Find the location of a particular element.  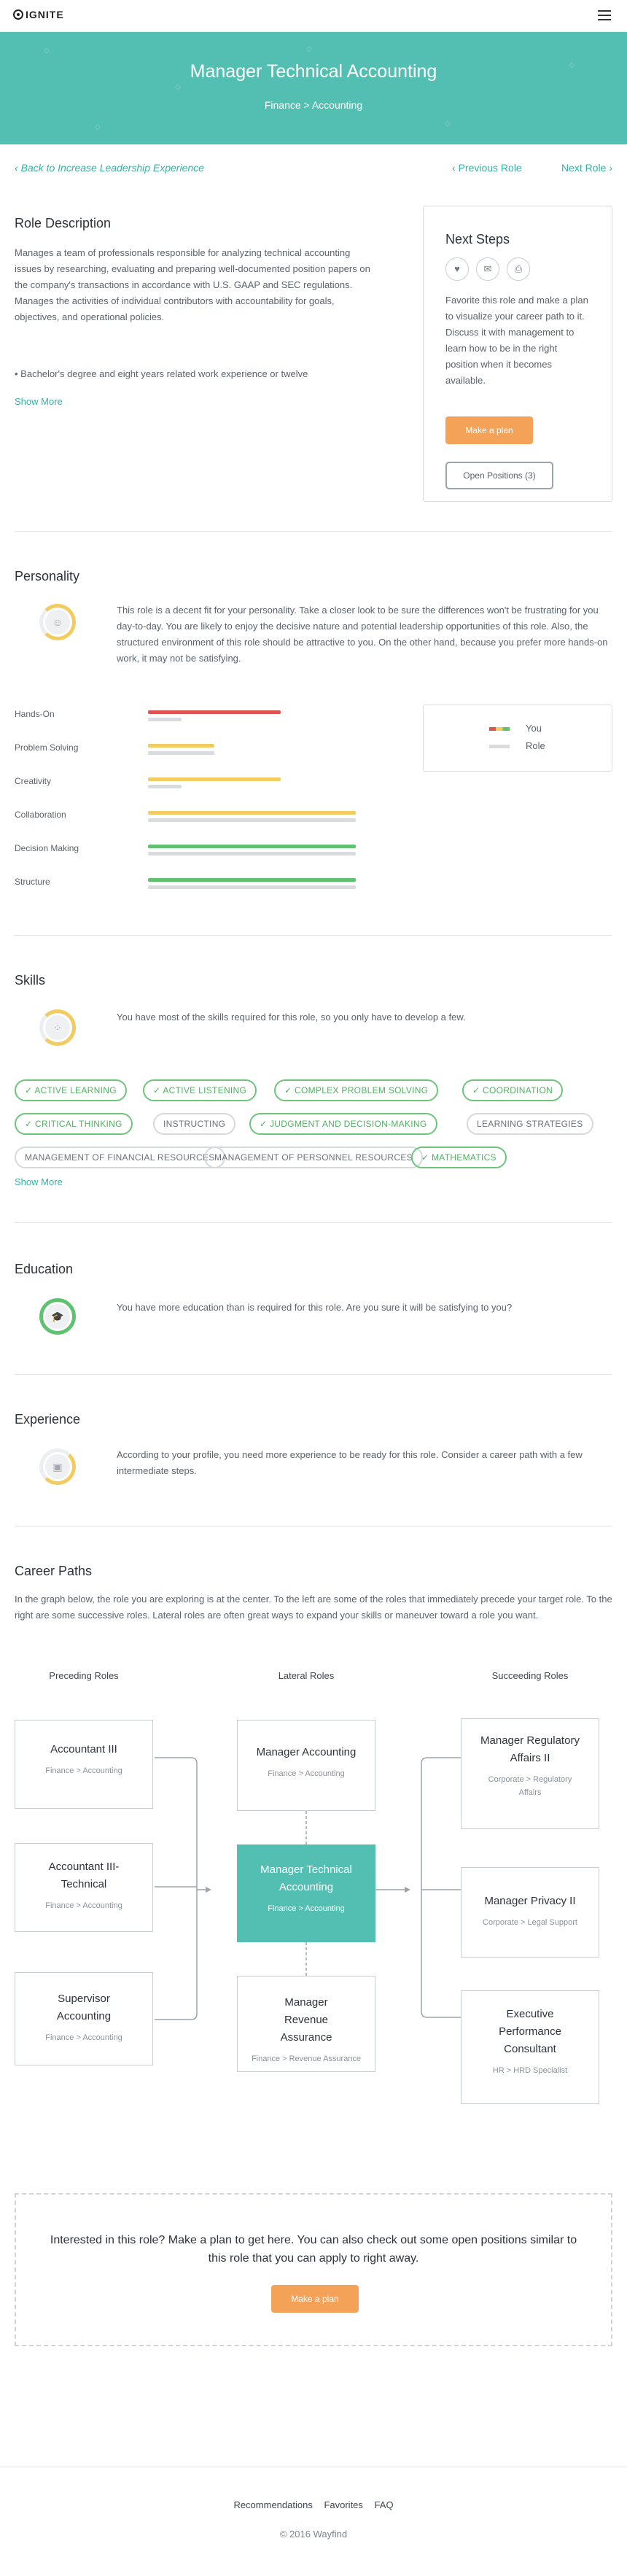

make-plan-button: Make a plan is located at coordinates (489, 430).